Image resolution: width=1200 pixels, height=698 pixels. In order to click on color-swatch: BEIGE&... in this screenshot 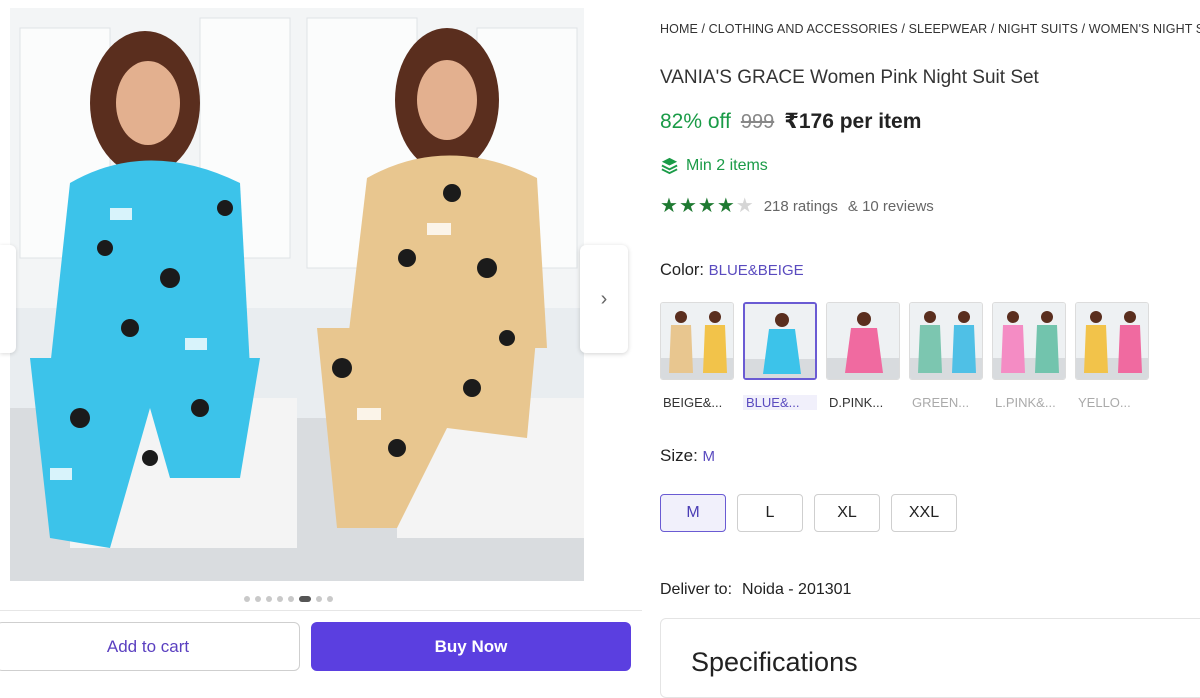, I will do `click(697, 356)`.